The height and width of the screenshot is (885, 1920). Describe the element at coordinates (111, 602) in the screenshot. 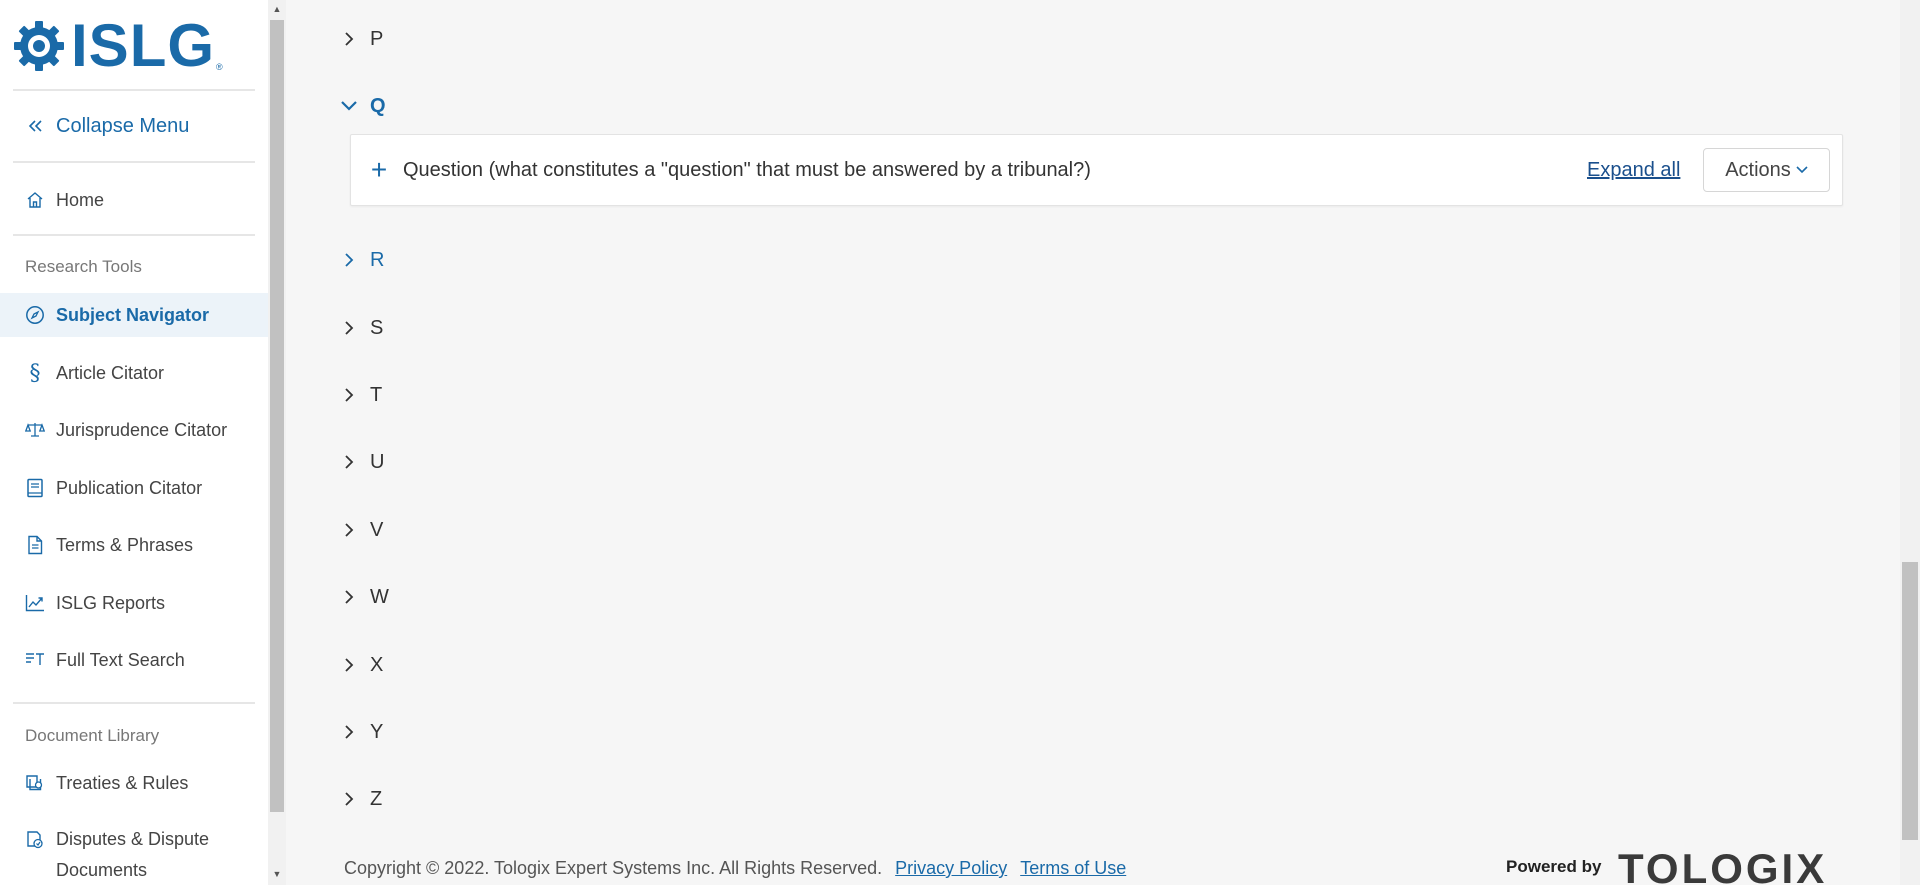

I see `sidebar-item-label: ISLG Reports` at that location.